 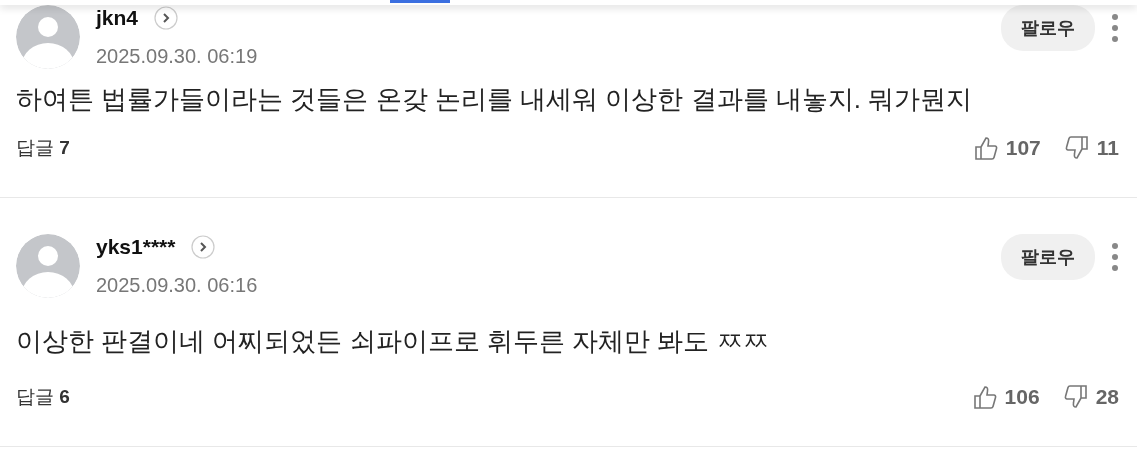 What do you see at coordinates (136, 247) in the screenshot?
I see `username: yks1****` at bounding box center [136, 247].